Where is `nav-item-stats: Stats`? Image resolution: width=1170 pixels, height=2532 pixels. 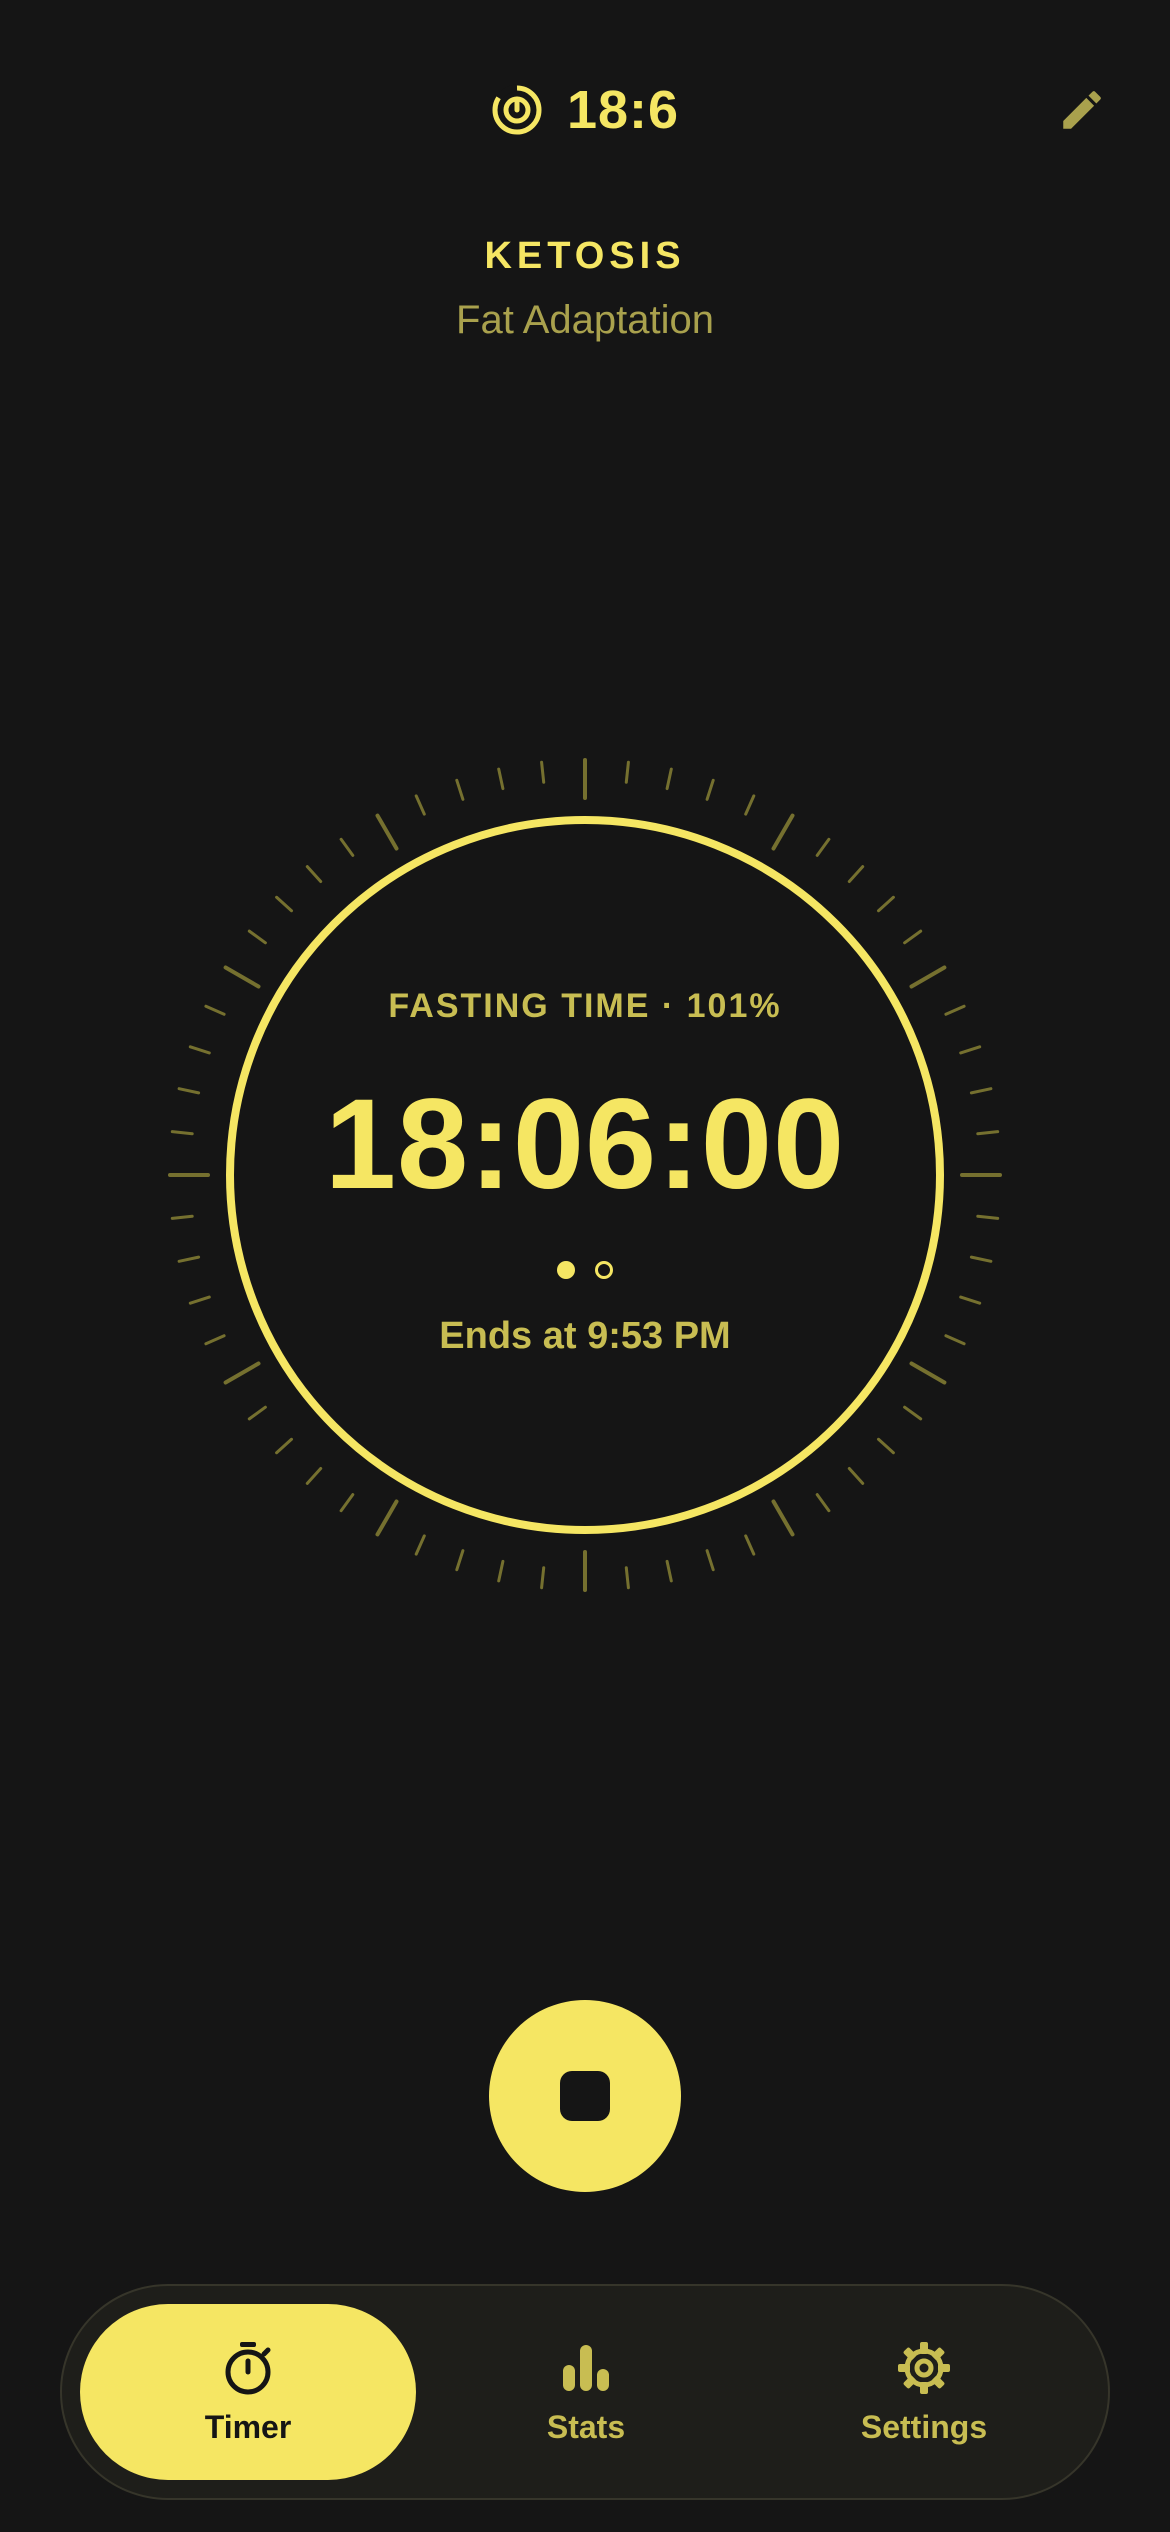
nav-item-stats: Stats is located at coordinates (586, 2392).